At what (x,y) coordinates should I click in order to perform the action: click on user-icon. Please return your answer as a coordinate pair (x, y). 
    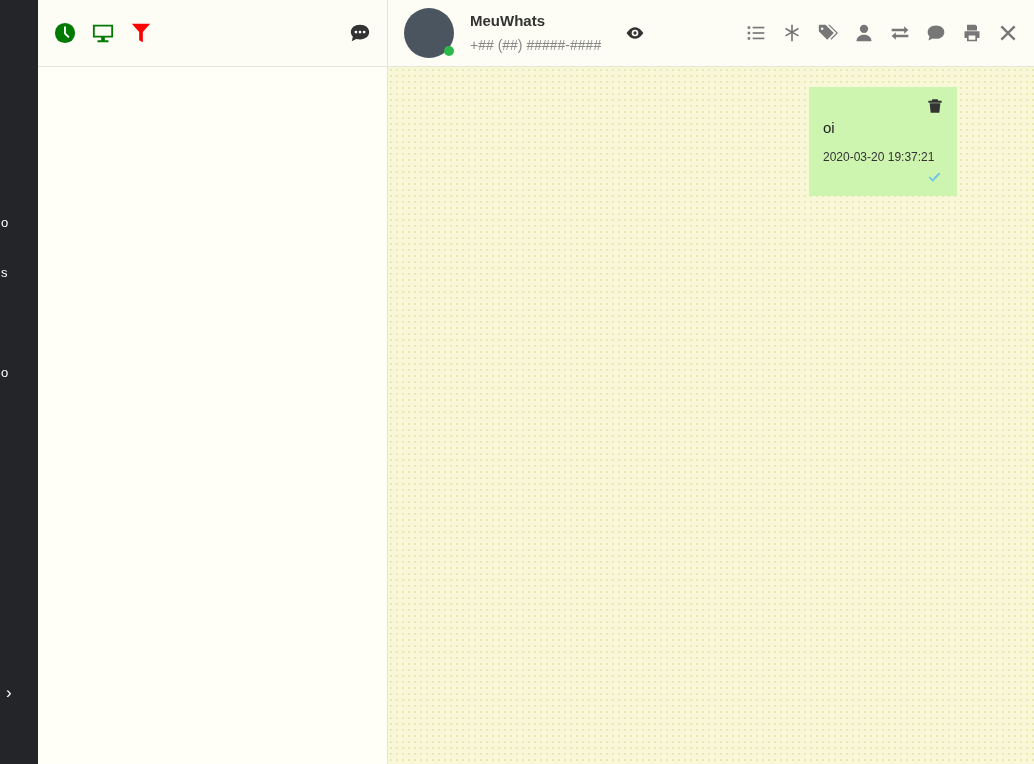
    Looking at the image, I should click on (864, 33).